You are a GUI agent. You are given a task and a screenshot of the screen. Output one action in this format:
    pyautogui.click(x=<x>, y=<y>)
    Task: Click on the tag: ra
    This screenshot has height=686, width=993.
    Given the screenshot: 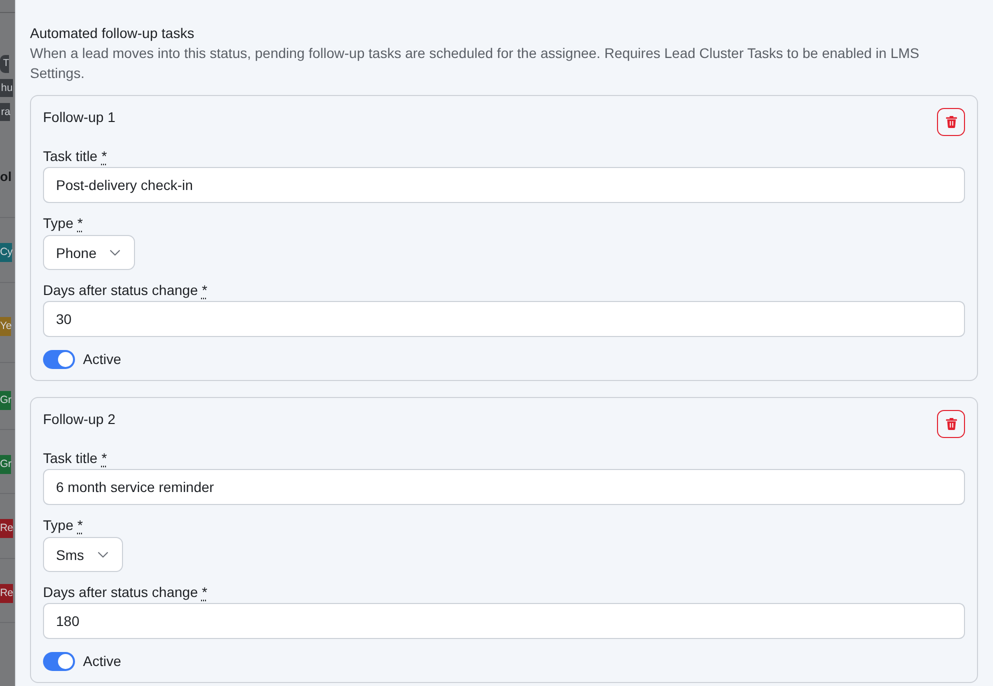 What is the action you would take?
    pyautogui.click(x=5, y=112)
    